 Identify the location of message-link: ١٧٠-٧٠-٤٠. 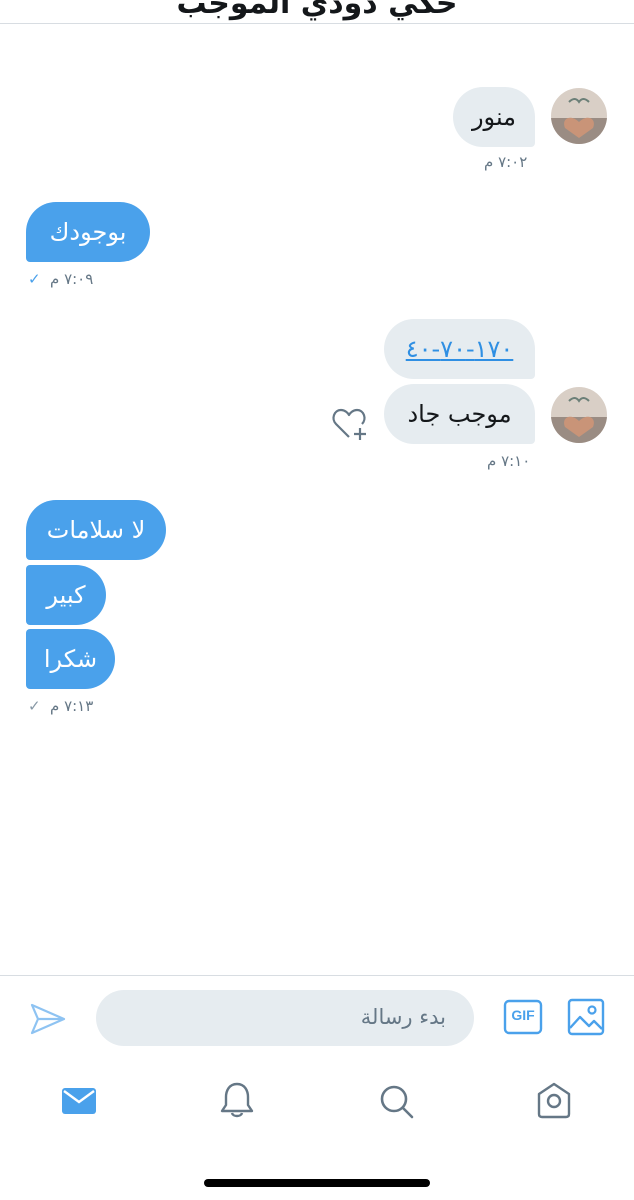
(460, 349).